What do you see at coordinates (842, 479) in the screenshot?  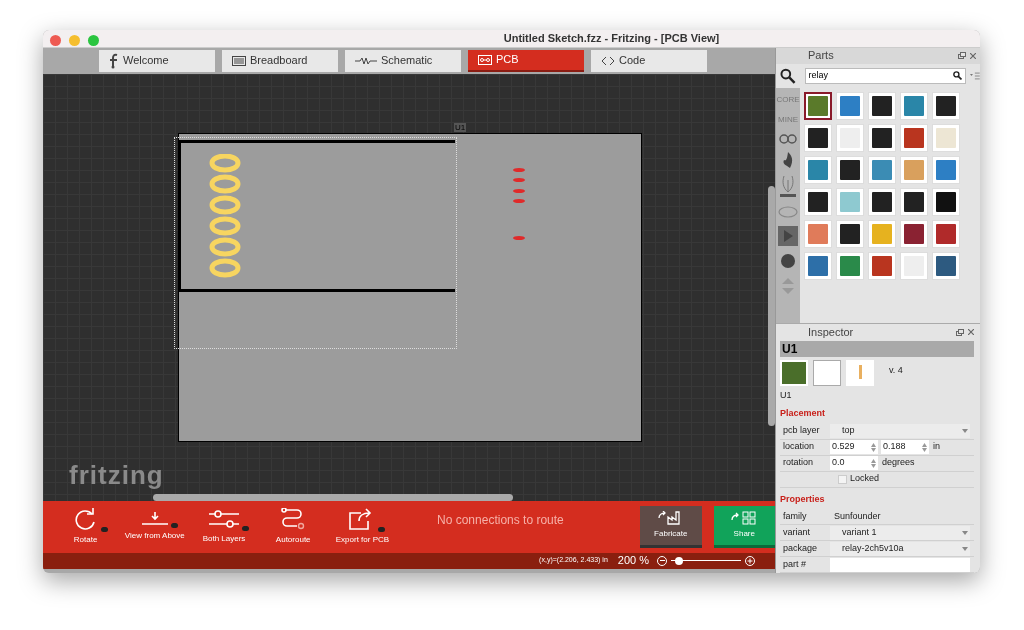 I see `checkbox` at bounding box center [842, 479].